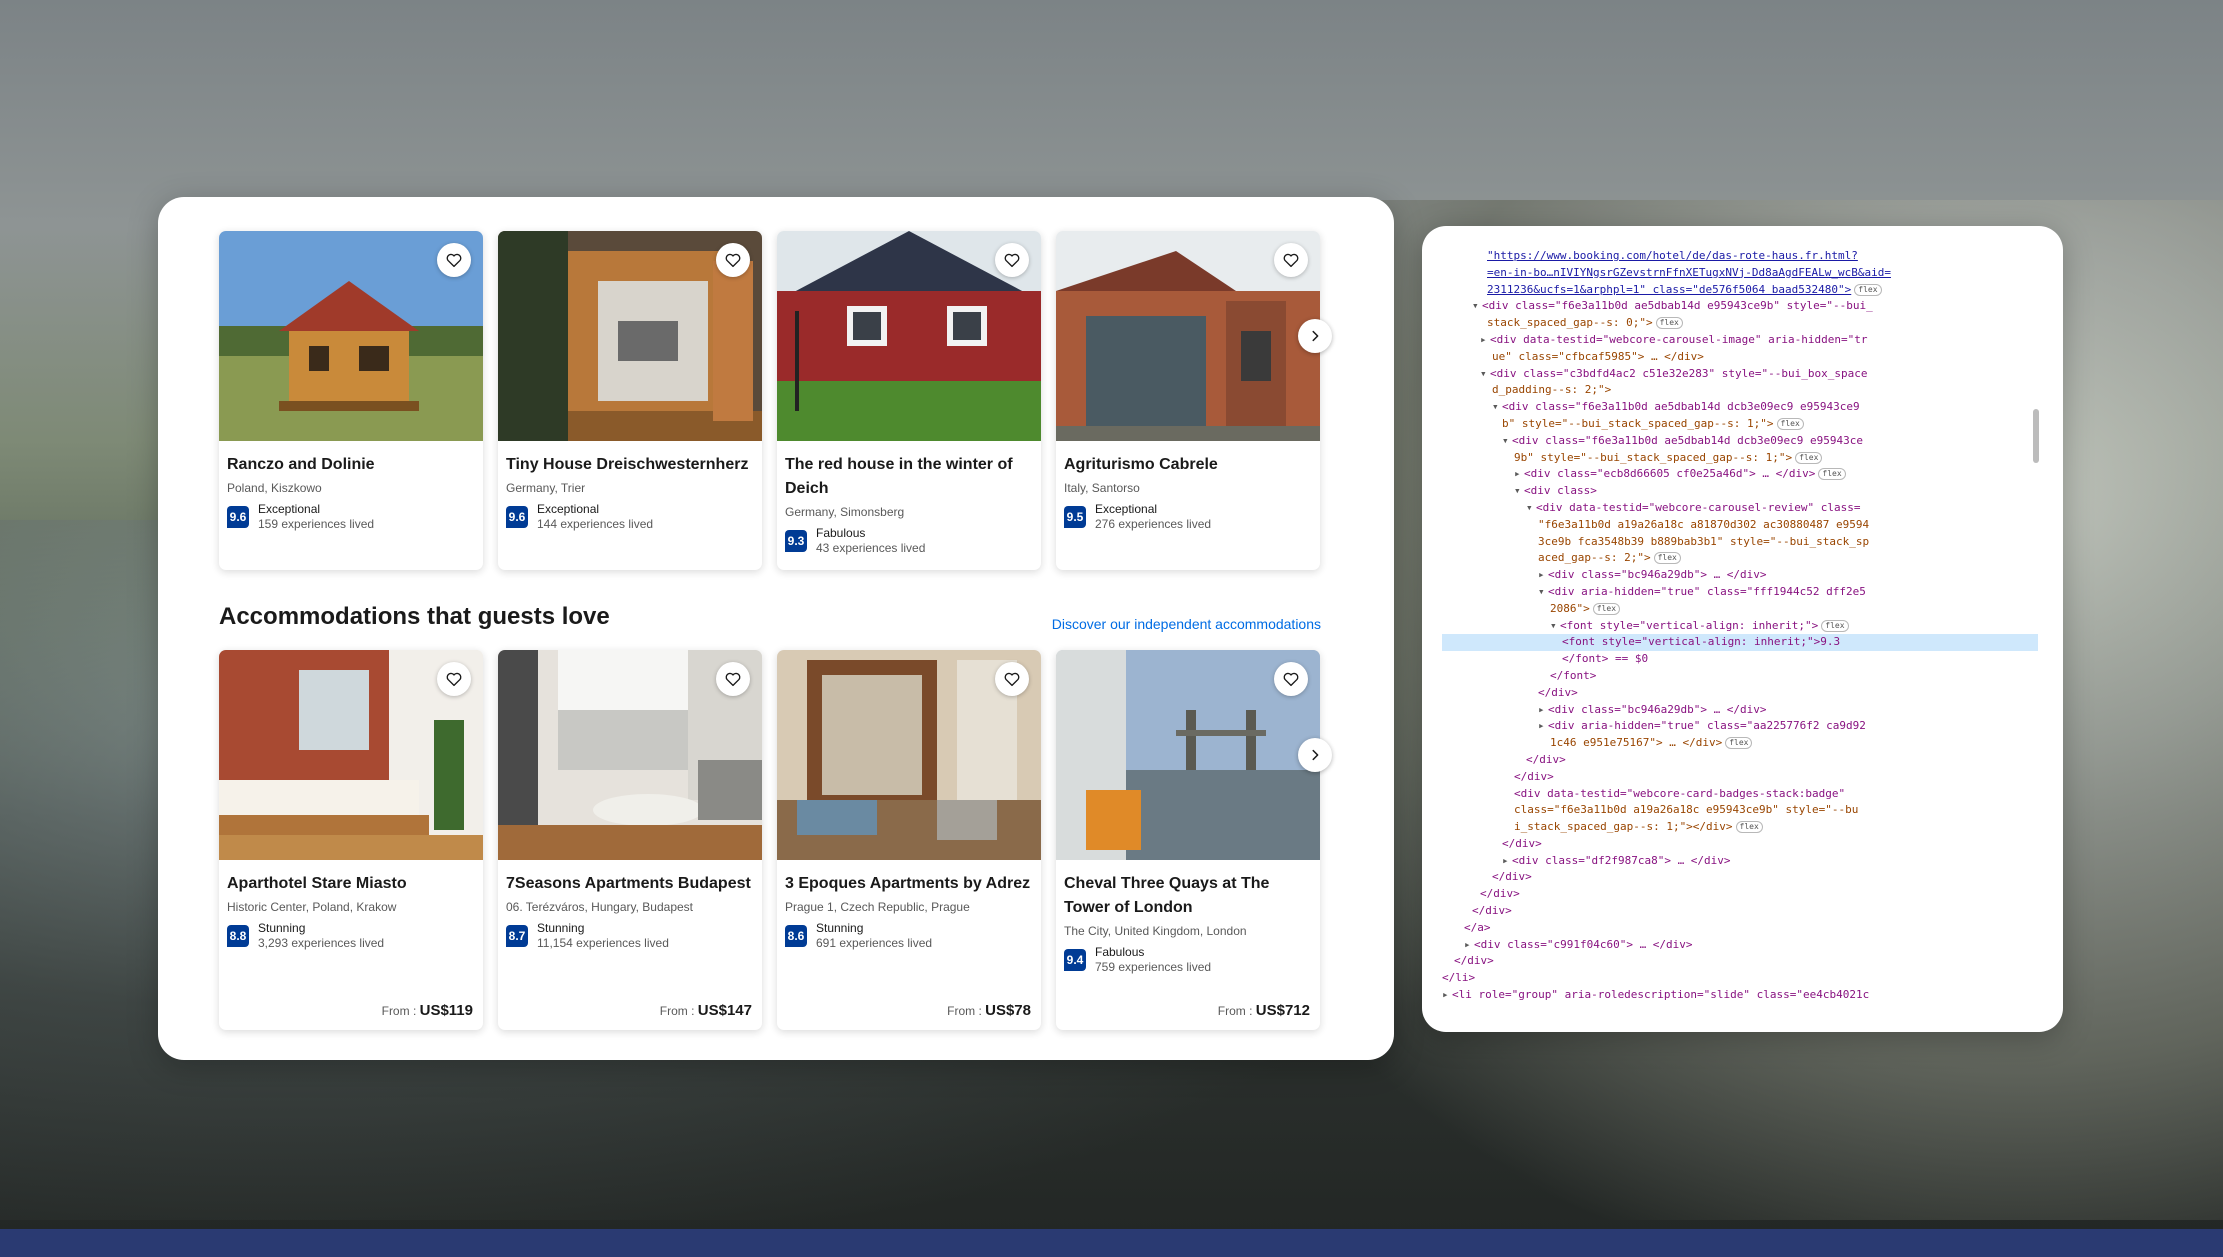 Image resolution: width=2223 pixels, height=1257 pixels. What do you see at coordinates (351, 465) in the screenshot?
I see `property-title: Ranczo and Dolinie` at bounding box center [351, 465].